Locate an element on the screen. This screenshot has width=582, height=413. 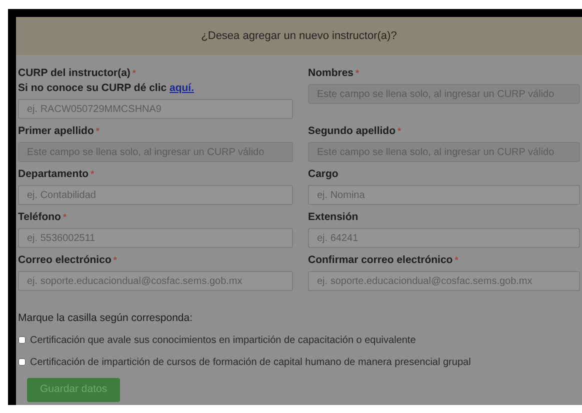
dialog-title: ¿Desea agregar un nuevo instructor(a)? is located at coordinates (299, 36).